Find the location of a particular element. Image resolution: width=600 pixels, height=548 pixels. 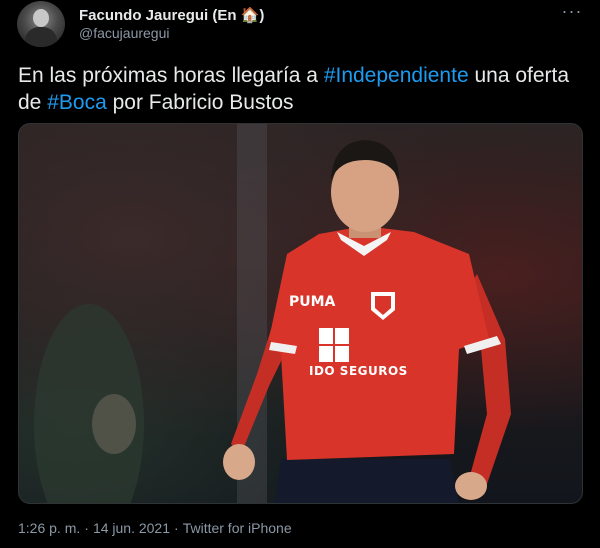

timestamp-time: 1:26 p. m. is located at coordinates (49, 528).